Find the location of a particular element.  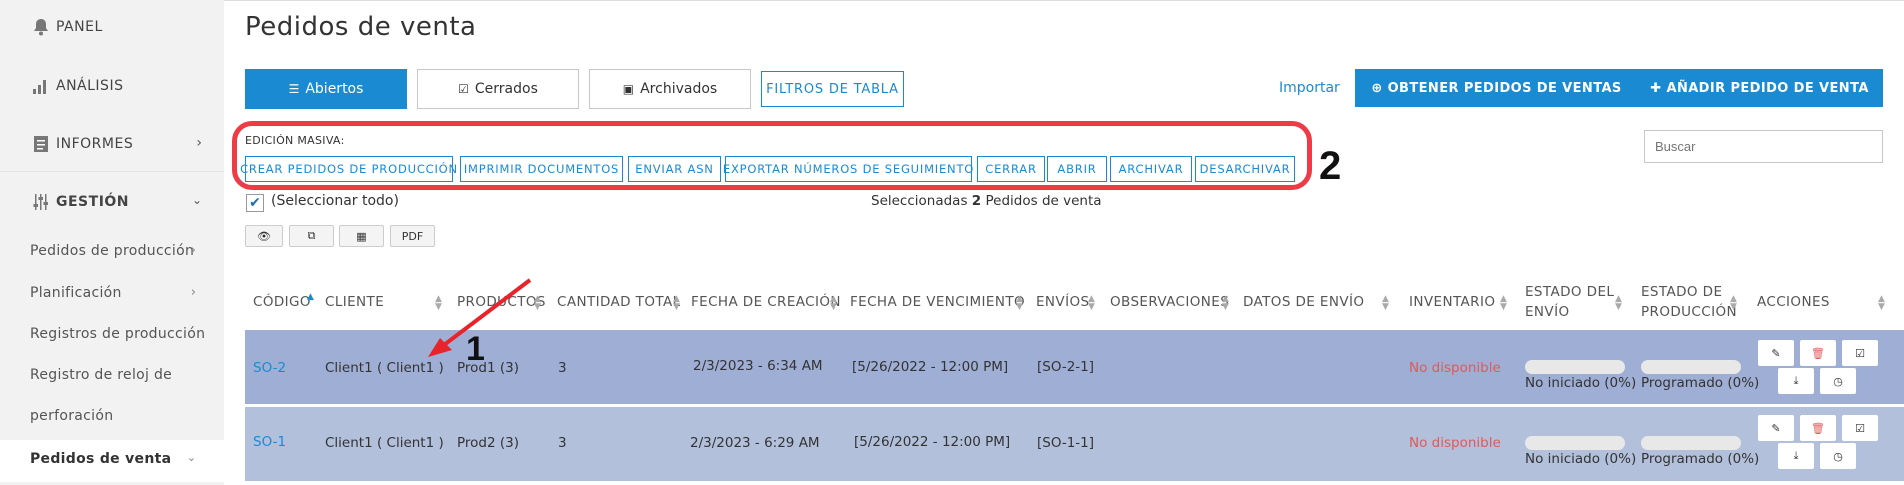

selected-suffix: Pedidos de venta is located at coordinates (1043, 201).